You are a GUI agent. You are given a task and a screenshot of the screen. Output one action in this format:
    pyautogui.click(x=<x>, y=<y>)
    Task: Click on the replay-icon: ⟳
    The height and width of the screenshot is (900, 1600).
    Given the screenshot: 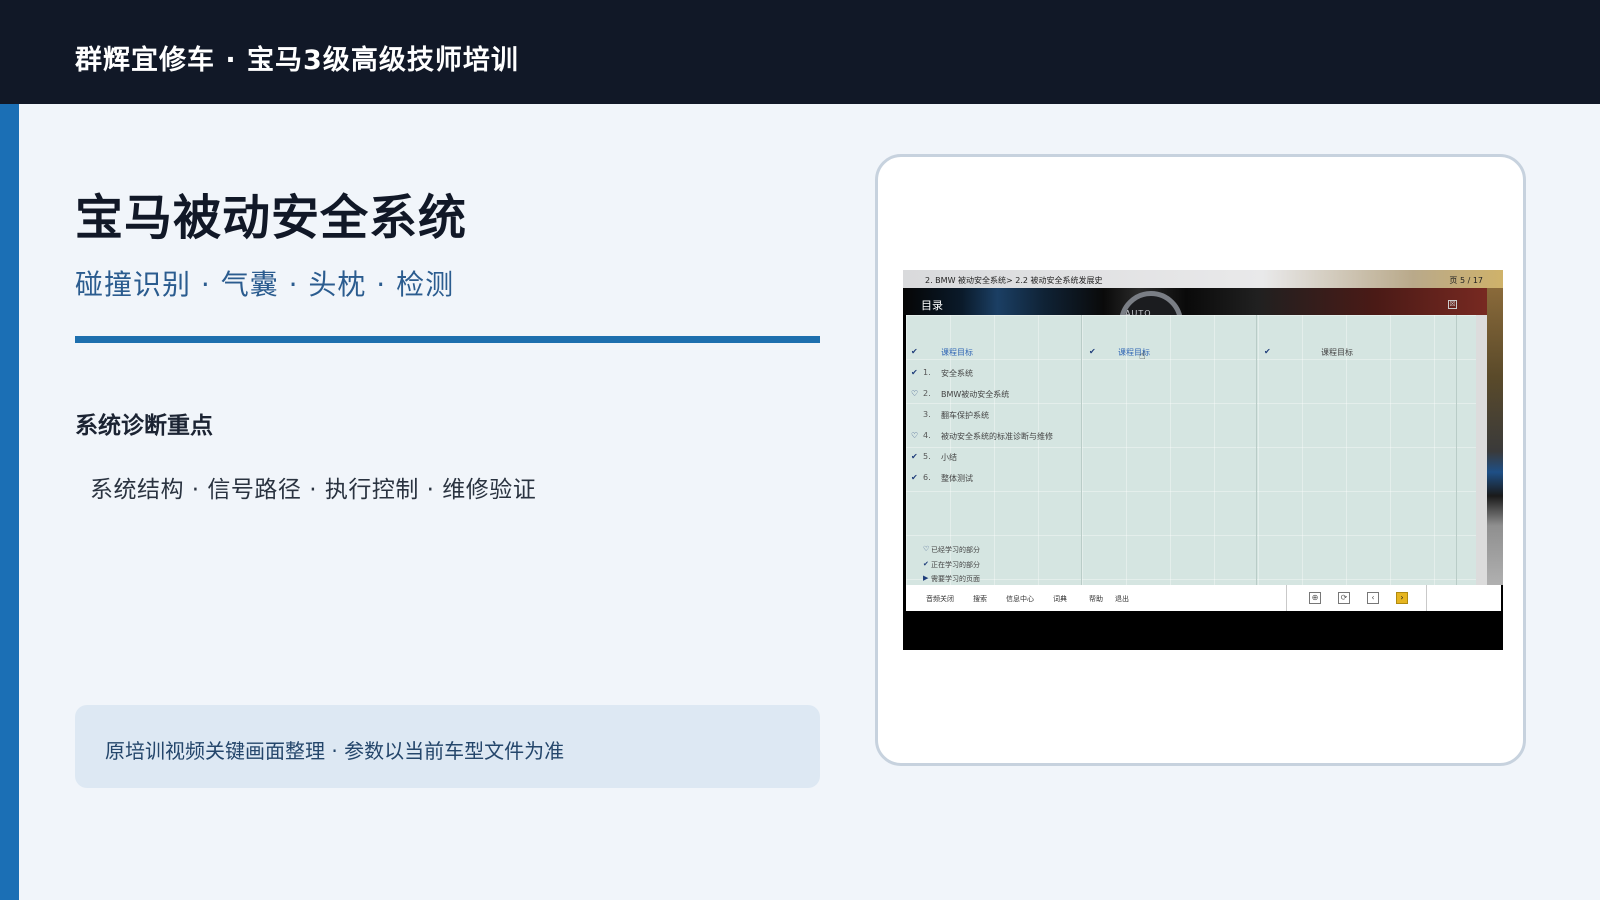 What is the action you would take?
    pyautogui.click(x=1344, y=598)
    